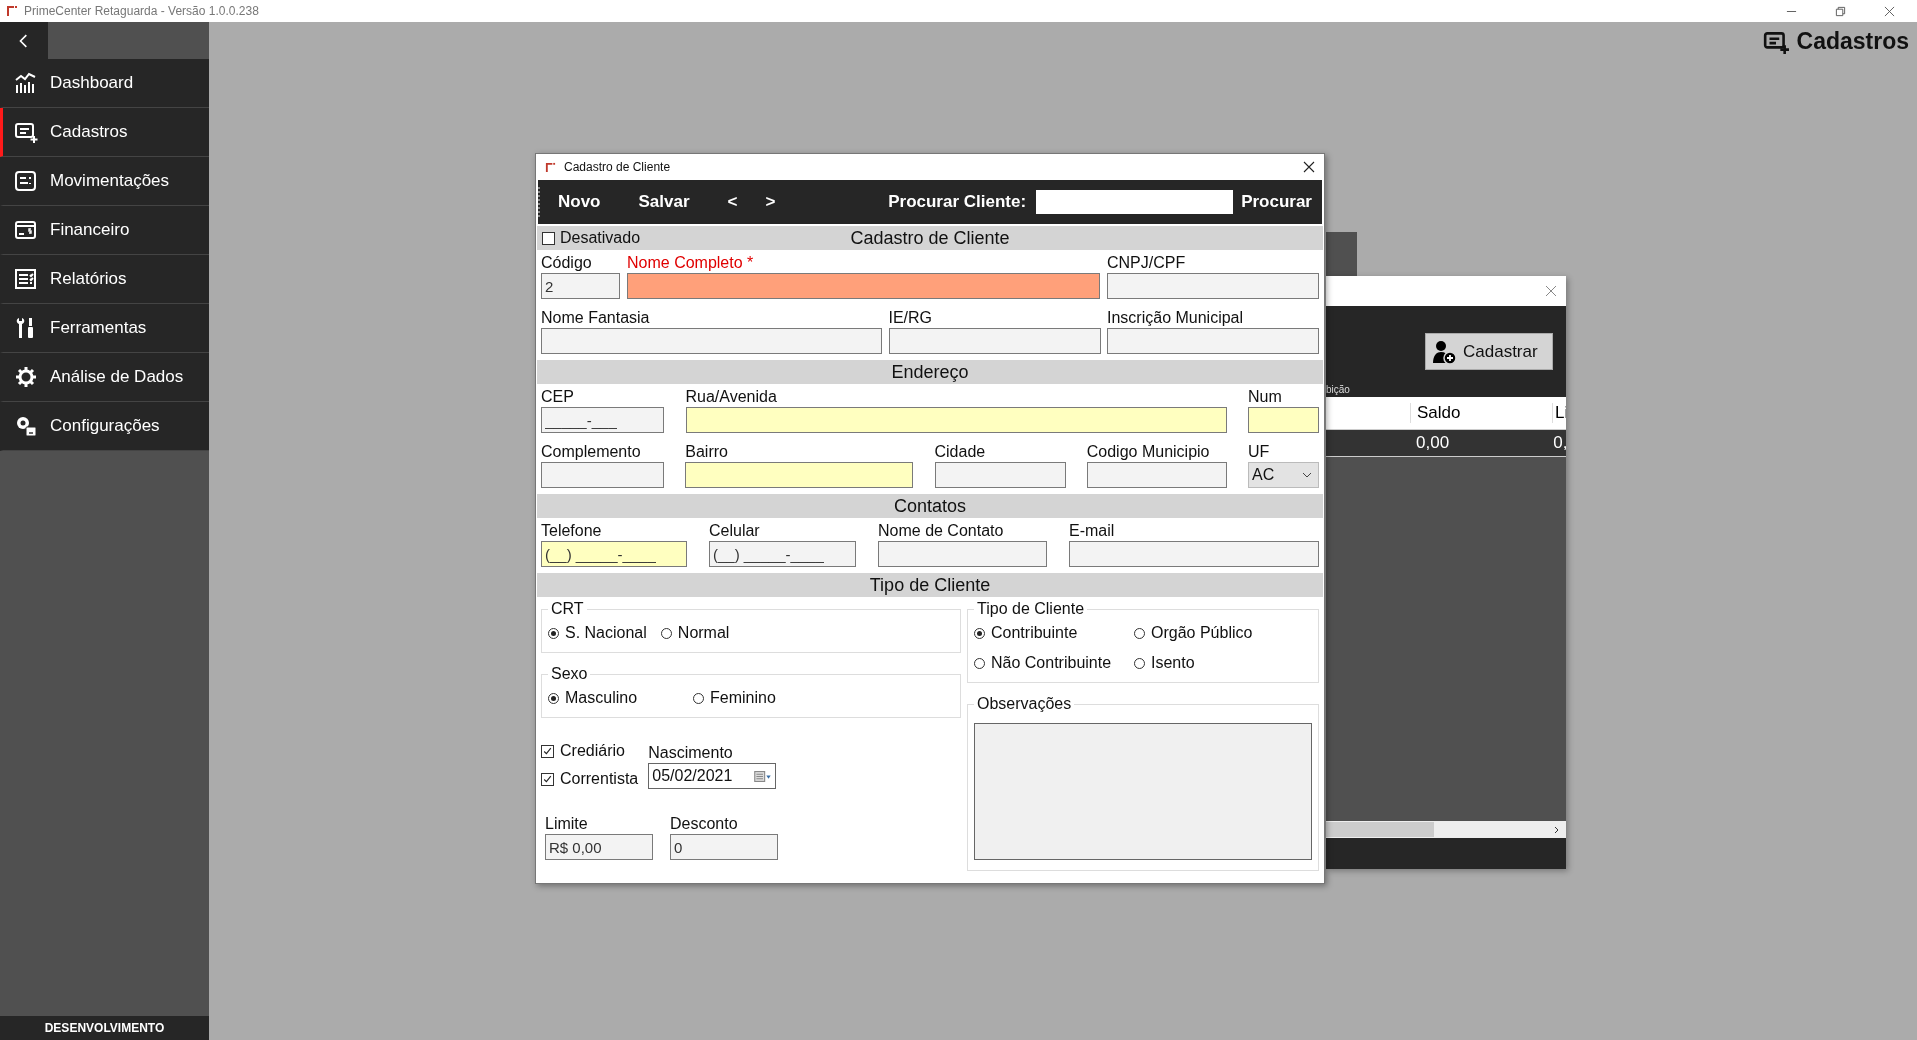 The image size is (1917, 1040). I want to click on radio-option: S. Nacional, so click(597, 633).